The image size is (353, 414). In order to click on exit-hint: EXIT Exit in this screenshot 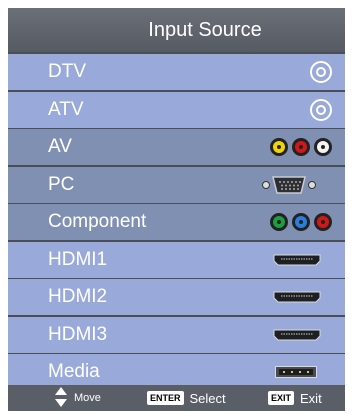, I will do `click(295, 398)`.